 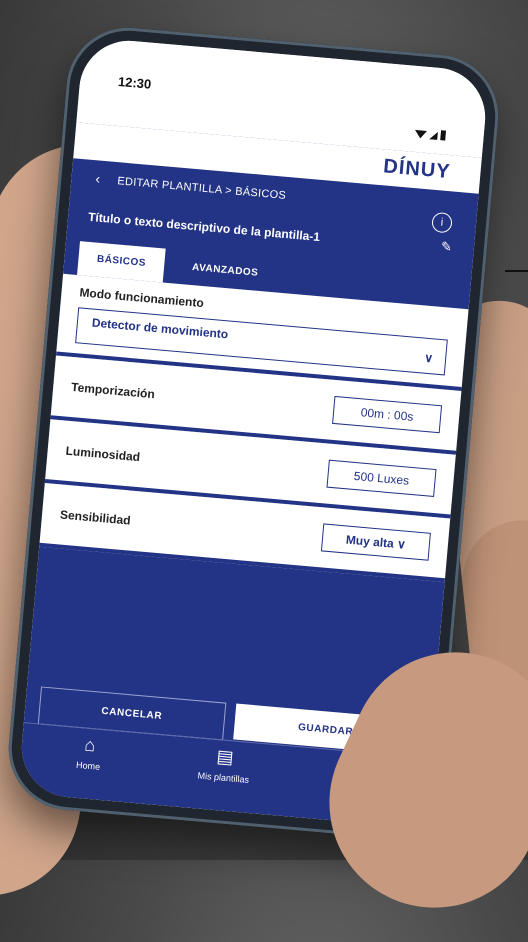 I want to click on mode-value: Detector de movimiento, so click(x=160, y=328).